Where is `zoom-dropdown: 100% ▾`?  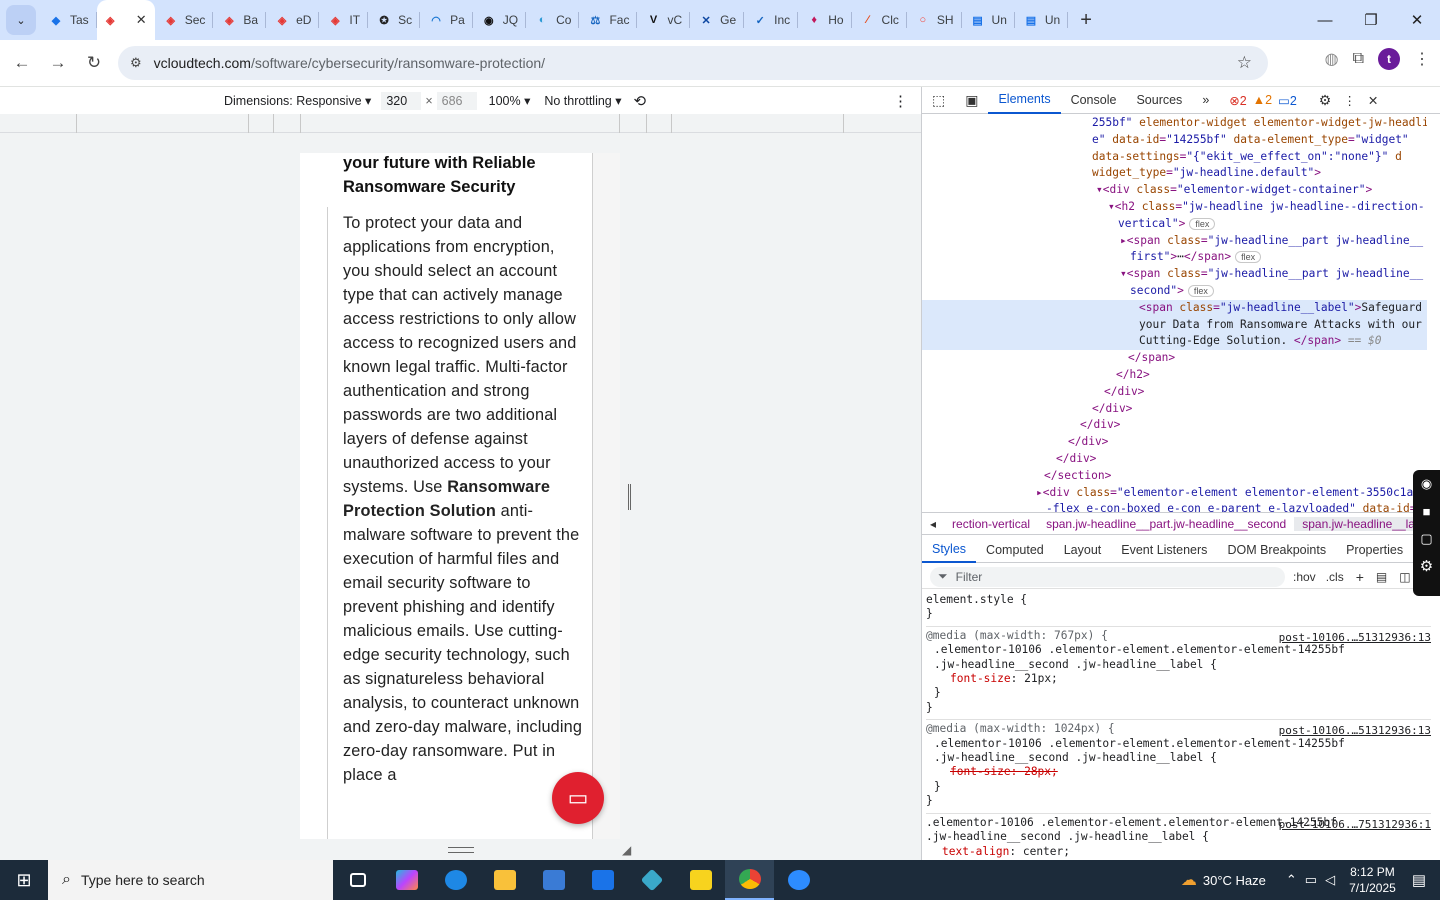 zoom-dropdown: 100% ▾ is located at coordinates (510, 100).